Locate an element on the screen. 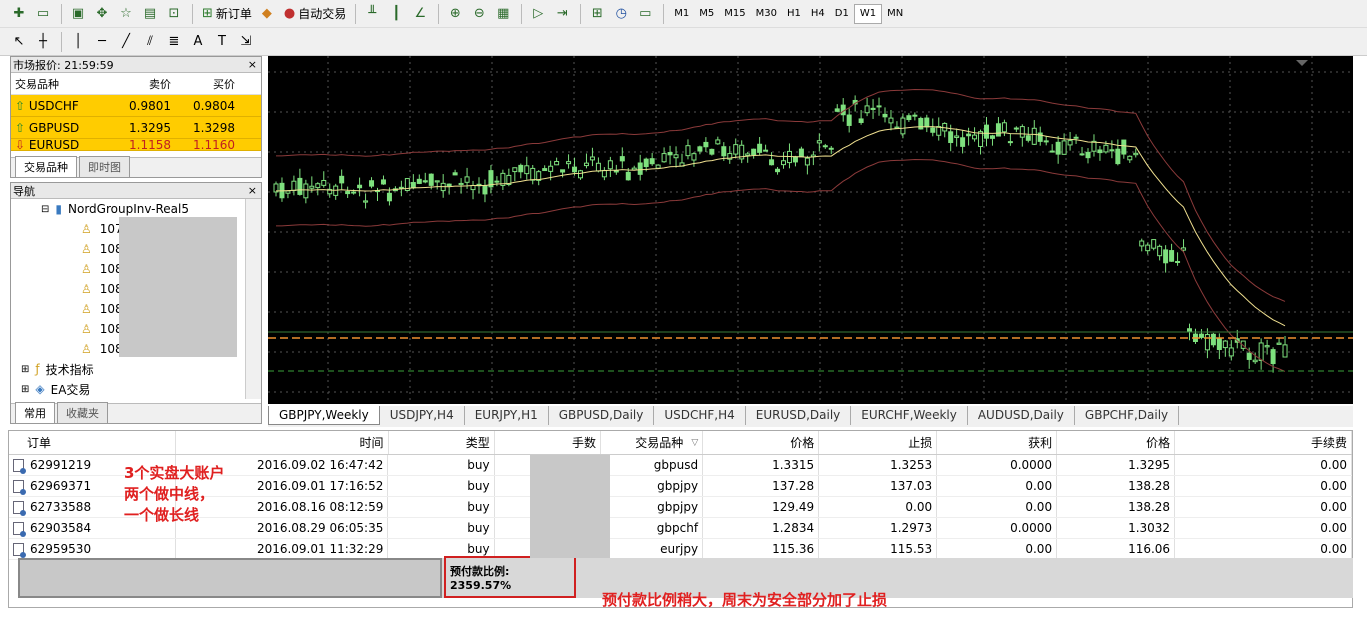 The height and width of the screenshot is (635, 1367). navigator-scrollbar is located at coordinates (253, 299).